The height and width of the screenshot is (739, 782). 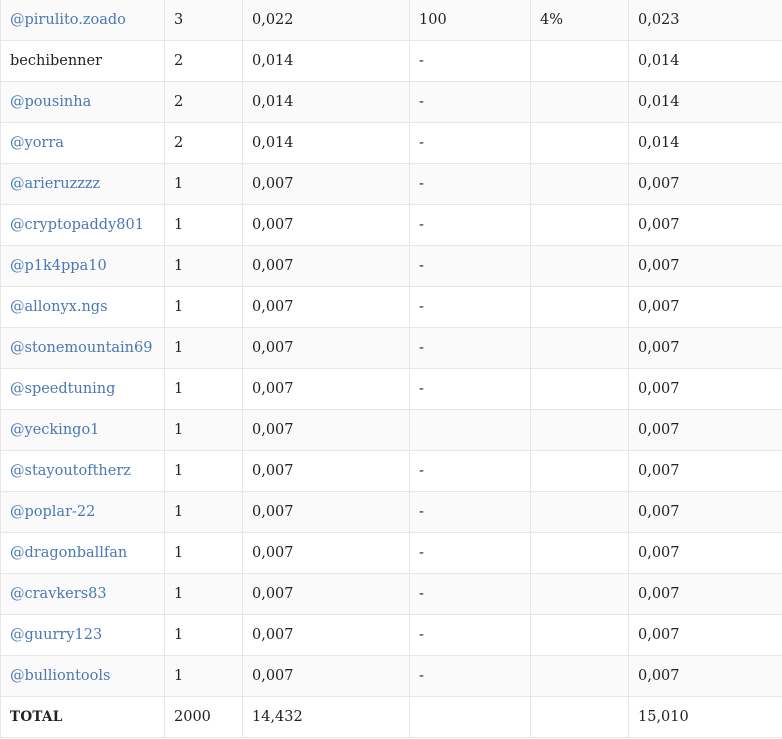 I want to click on table-row: @yeckingo1 1 0,007 0,007, so click(x=391, y=430).